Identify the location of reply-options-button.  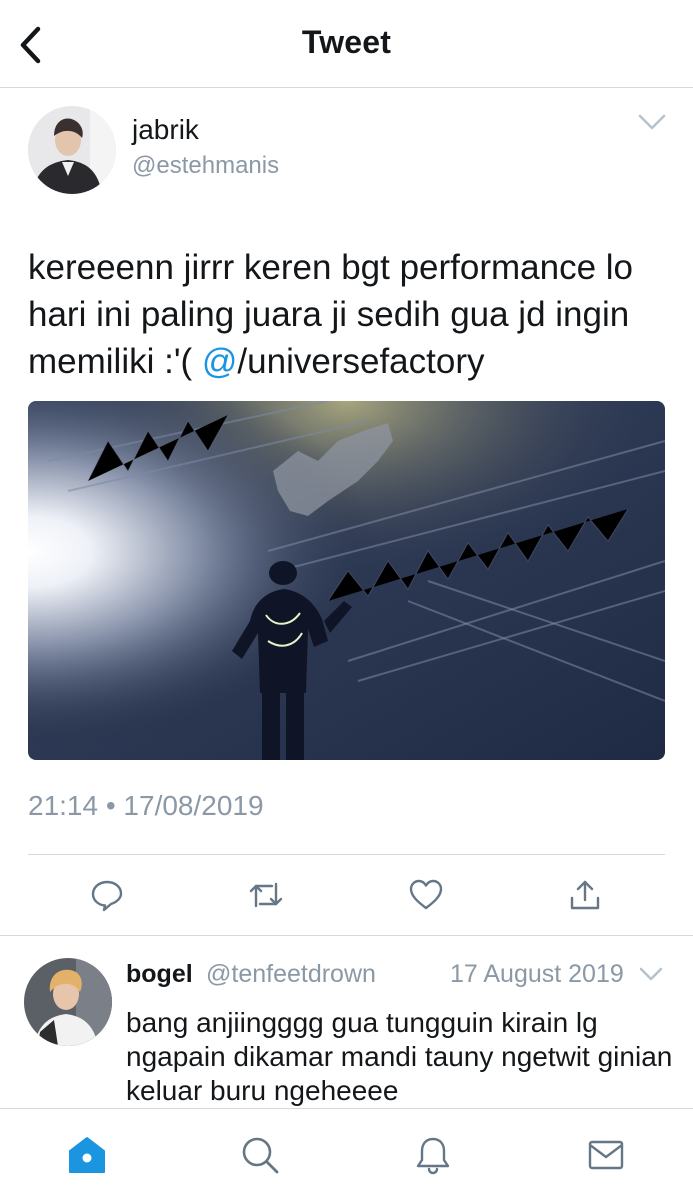
(651, 974).